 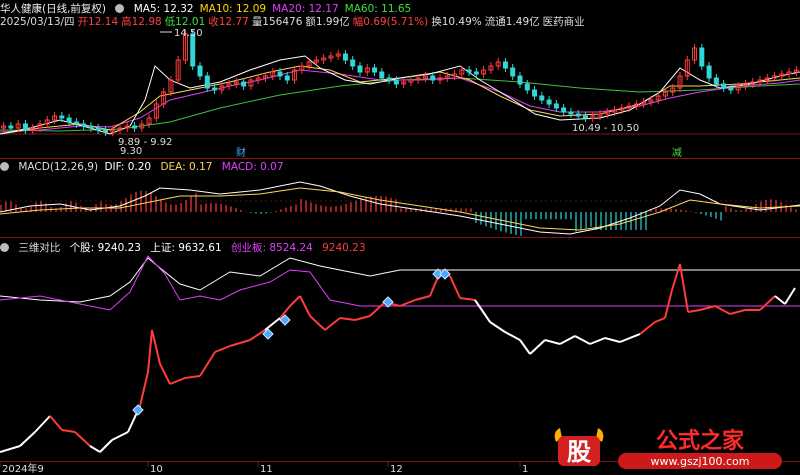 What do you see at coordinates (23, 468) in the screenshot?
I see `x-tick-label: 2024年9` at bounding box center [23, 468].